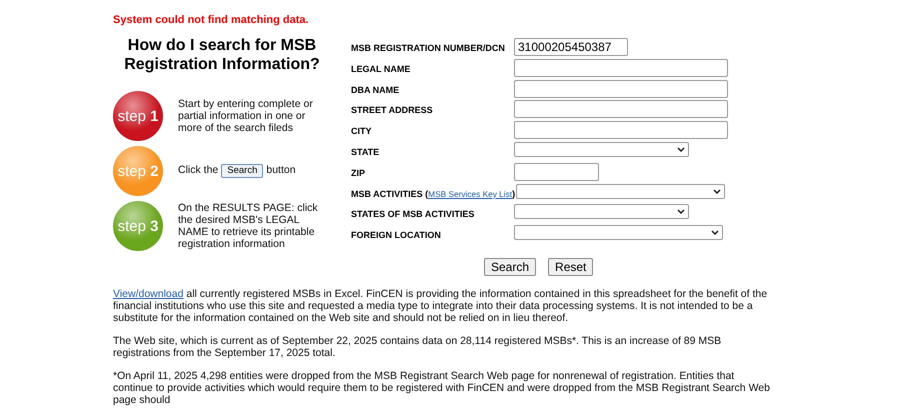 The image size is (900, 412). What do you see at coordinates (380, 68) in the screenshot?
I see `field-label: LEGAL NAME` at bounding box center [380, 68].